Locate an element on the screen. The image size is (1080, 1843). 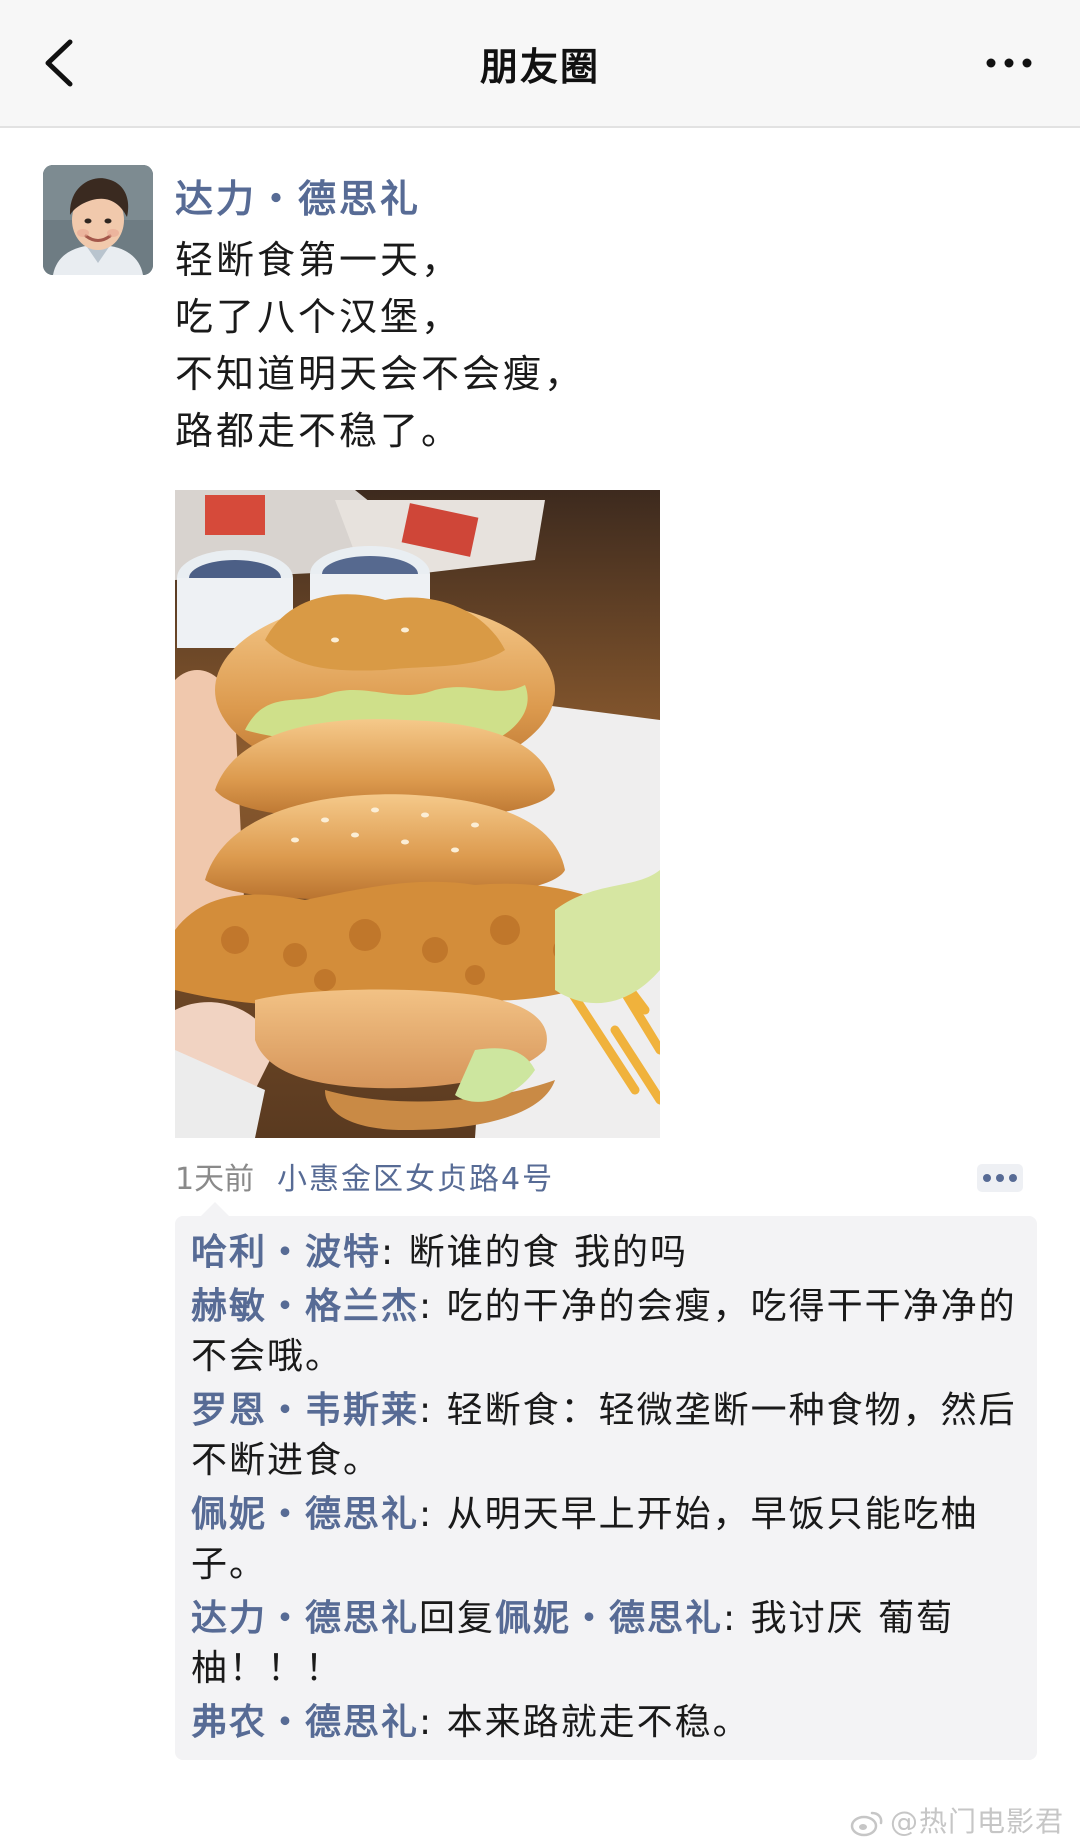
comment-text: 本来路就走不稳。 is located at coordinates (598, 1722).